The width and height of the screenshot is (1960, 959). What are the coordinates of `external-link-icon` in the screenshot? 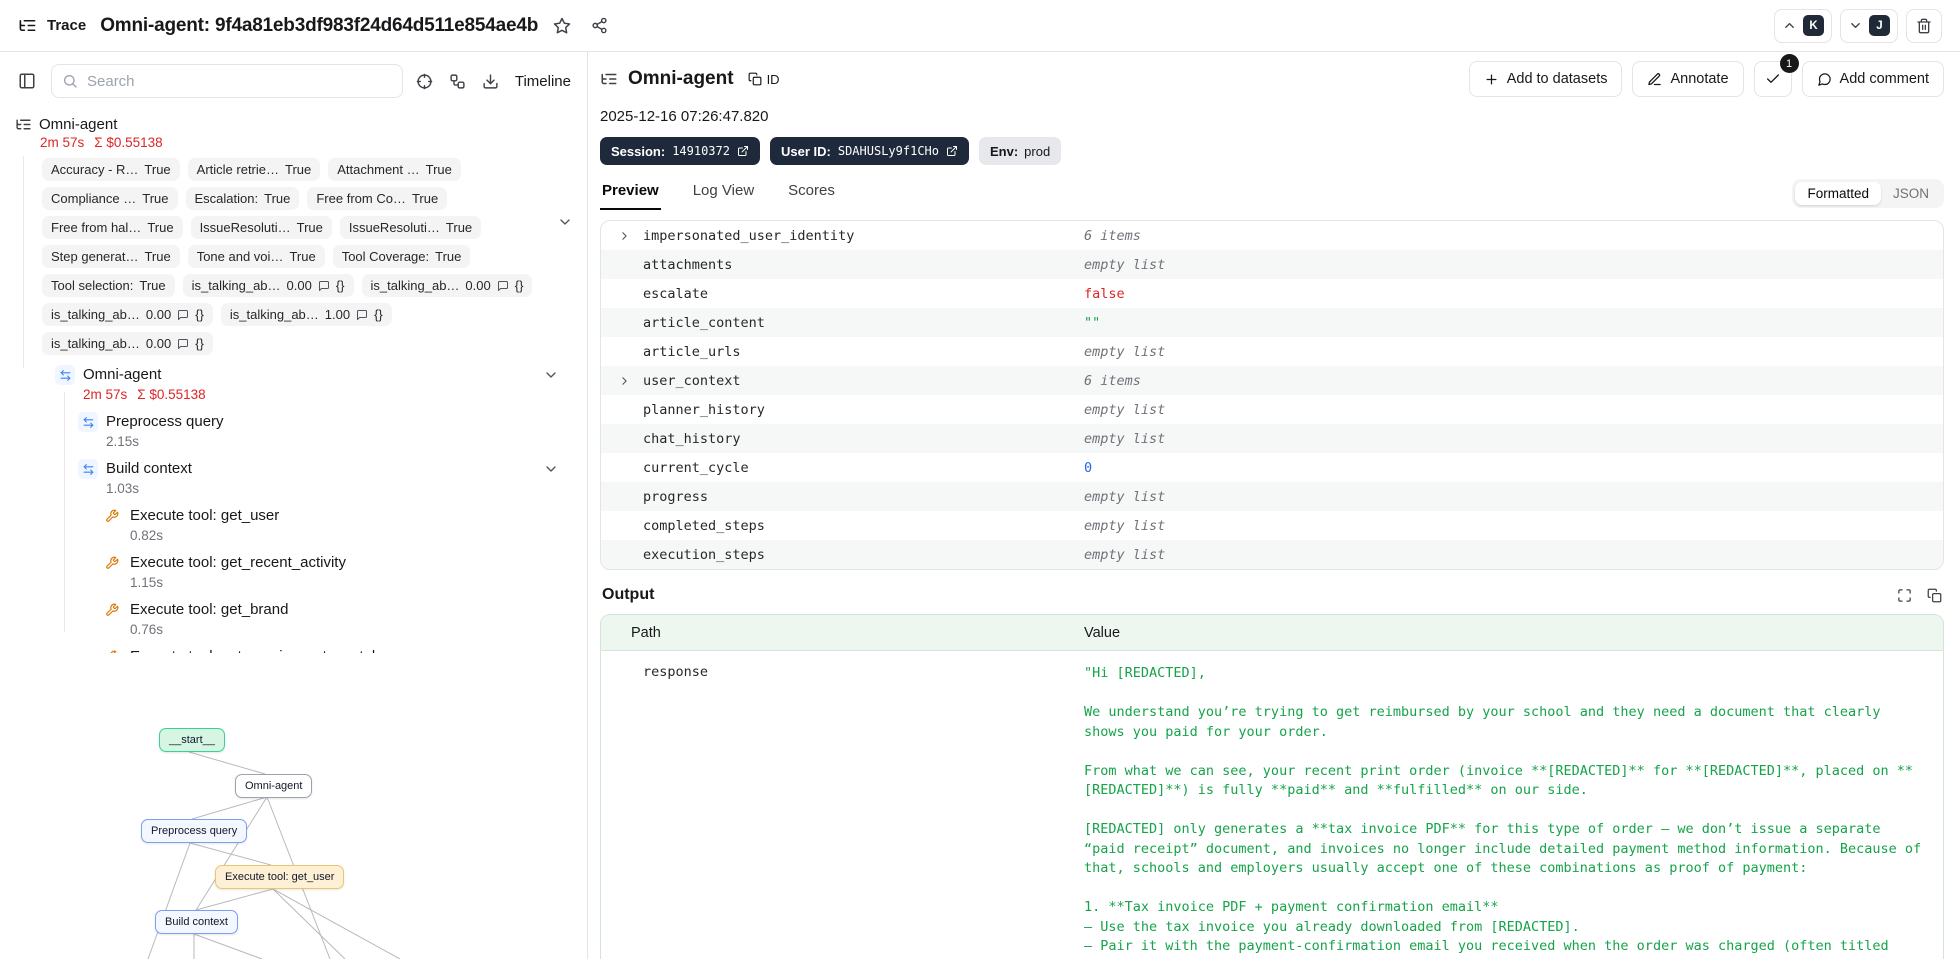 It's located at (952, 151).